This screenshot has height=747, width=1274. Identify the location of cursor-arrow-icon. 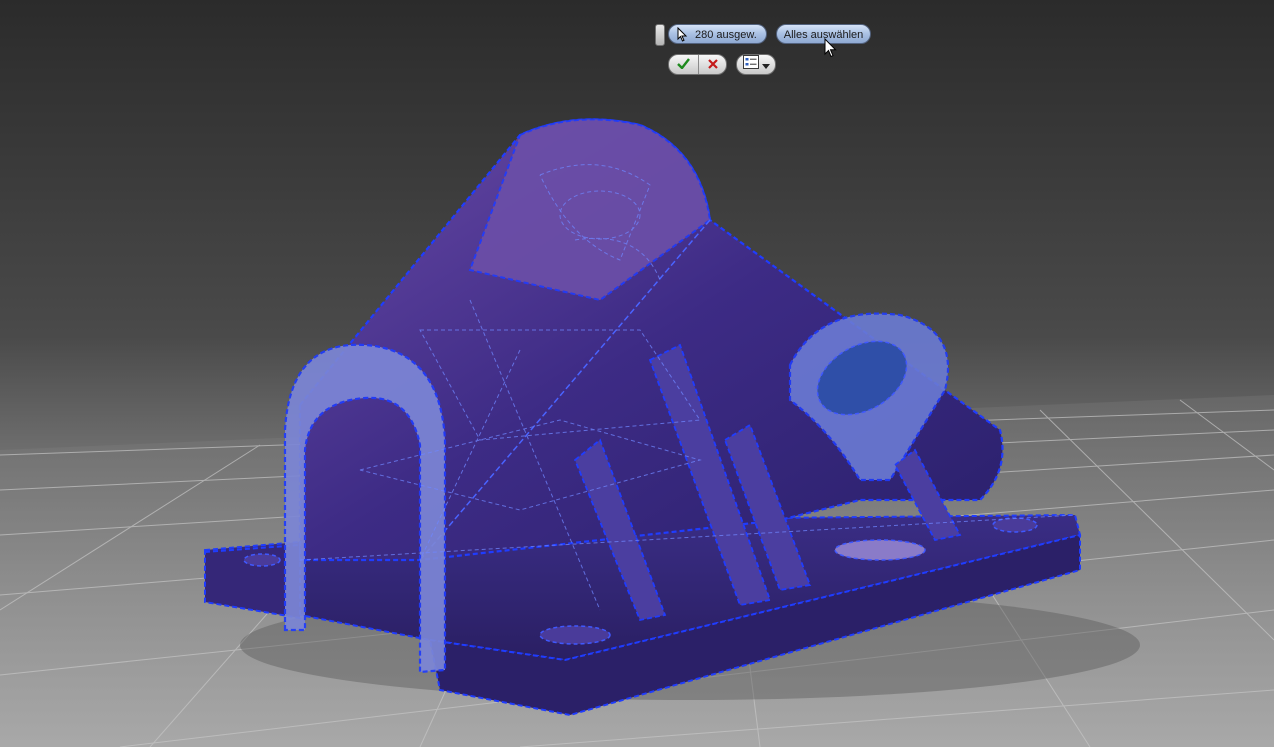
(682, 37).